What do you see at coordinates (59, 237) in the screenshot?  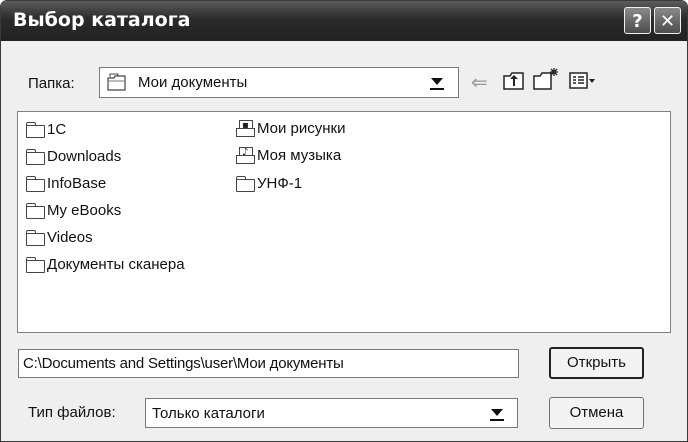 I see `list-item: Videos` at bounding box center [59, 237].